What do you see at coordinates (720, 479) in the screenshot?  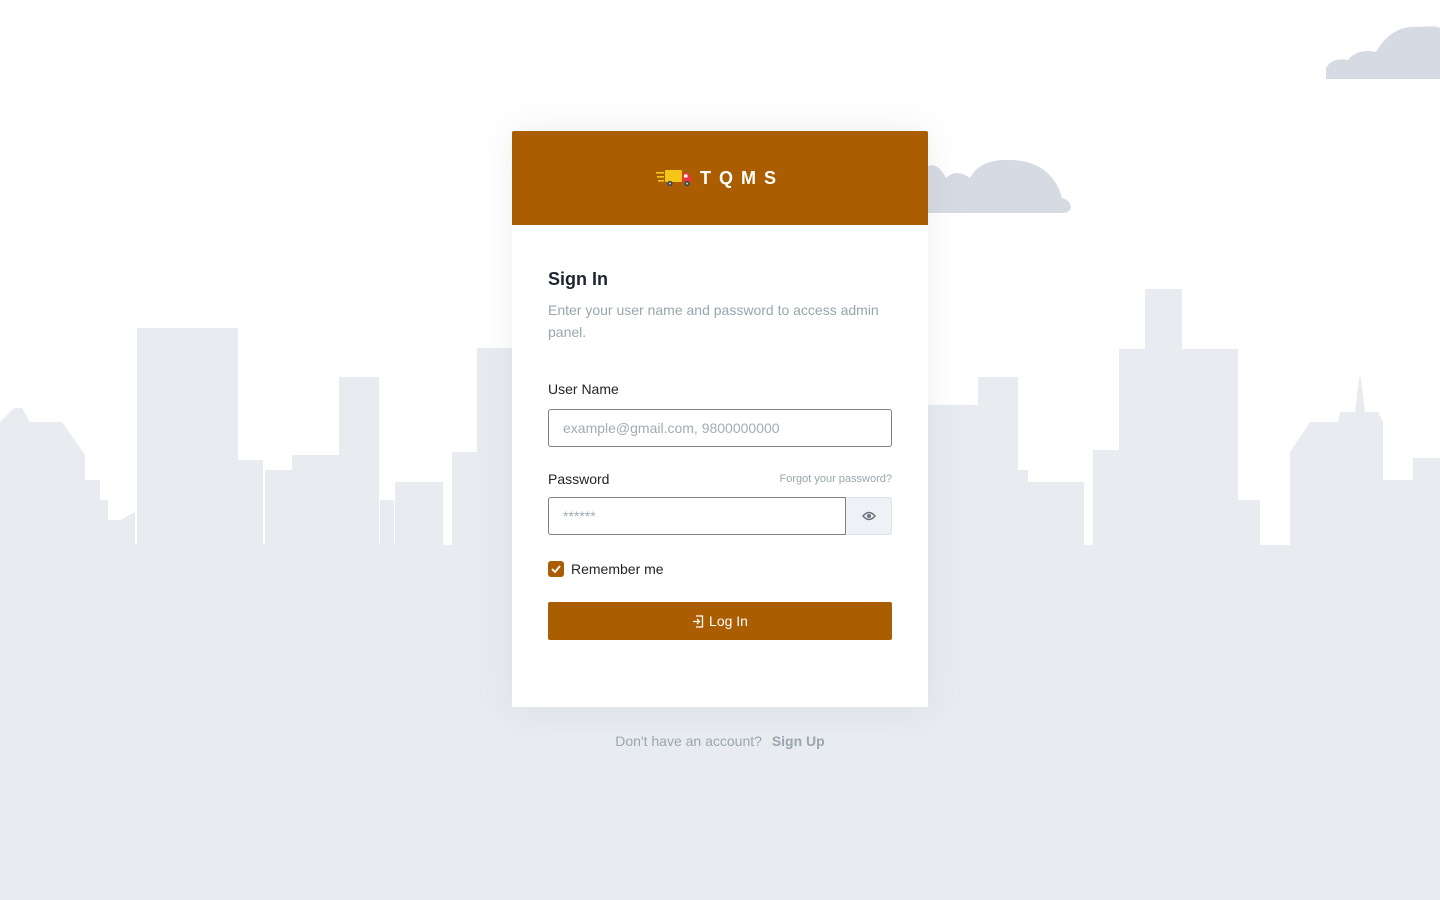 I see `password-label-row: Password Forgot your password?` at bounding box center [720, 479].